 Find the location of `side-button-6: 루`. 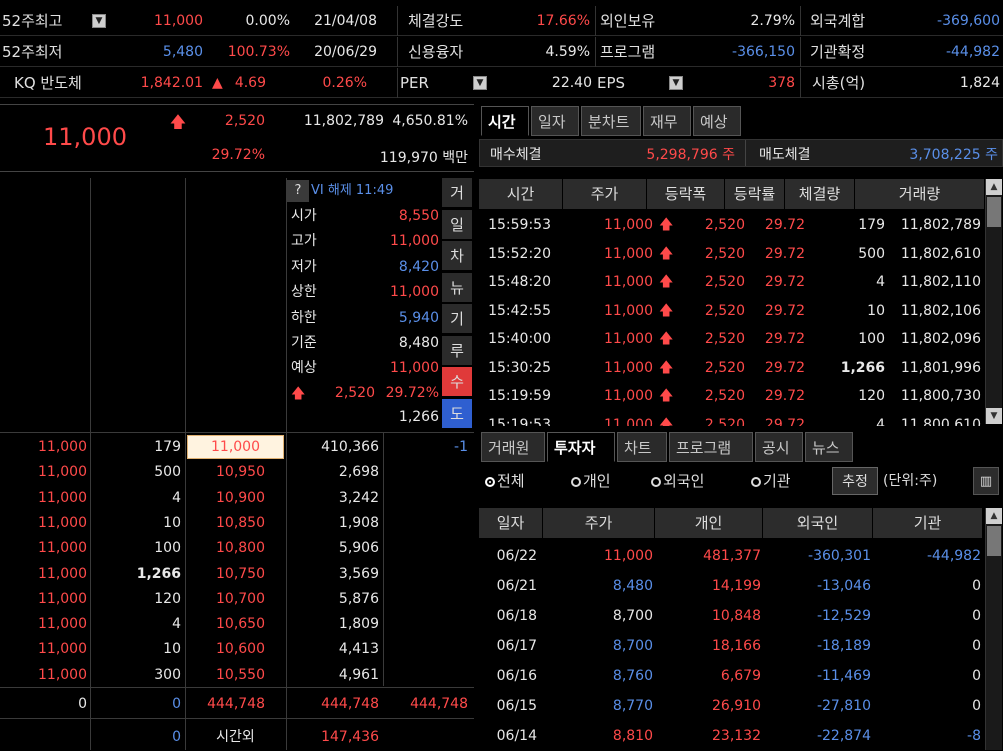

side-button-6: 루 is located at coordinates (457, 350).